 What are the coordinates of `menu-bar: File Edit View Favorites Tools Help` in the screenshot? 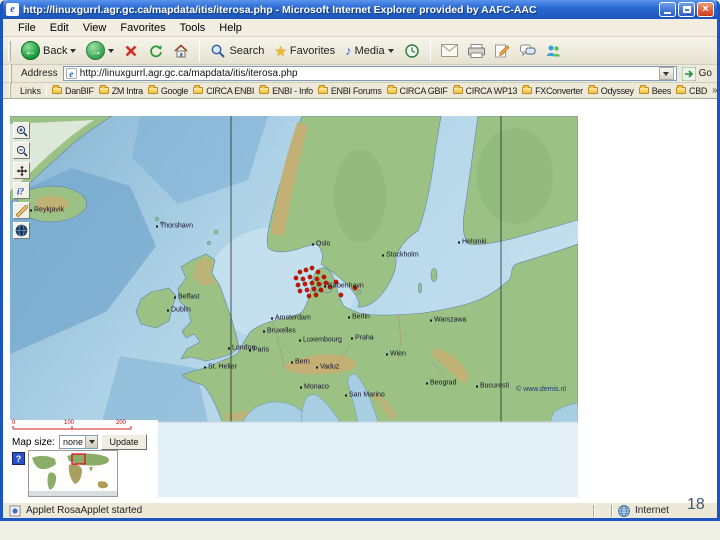 It's located at (360, 28).